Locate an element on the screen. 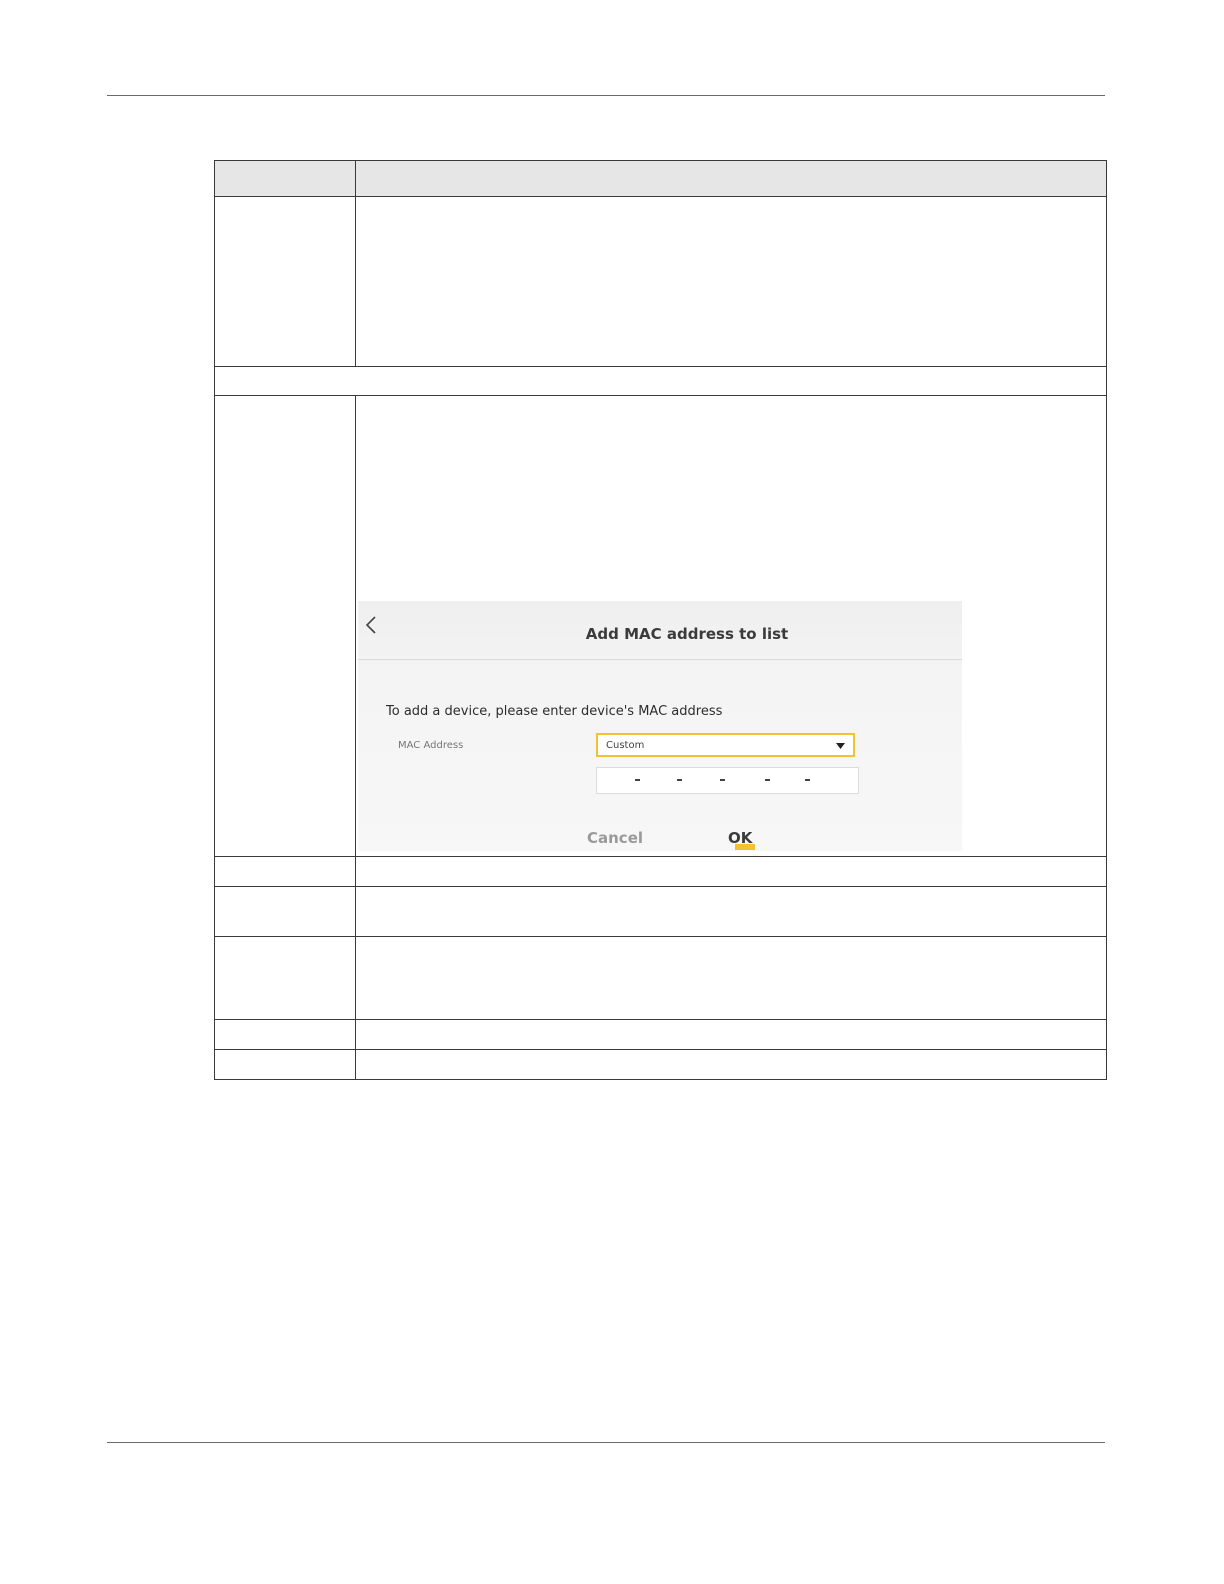  mac-address-select: Custom is located at coordinates (725, 745).